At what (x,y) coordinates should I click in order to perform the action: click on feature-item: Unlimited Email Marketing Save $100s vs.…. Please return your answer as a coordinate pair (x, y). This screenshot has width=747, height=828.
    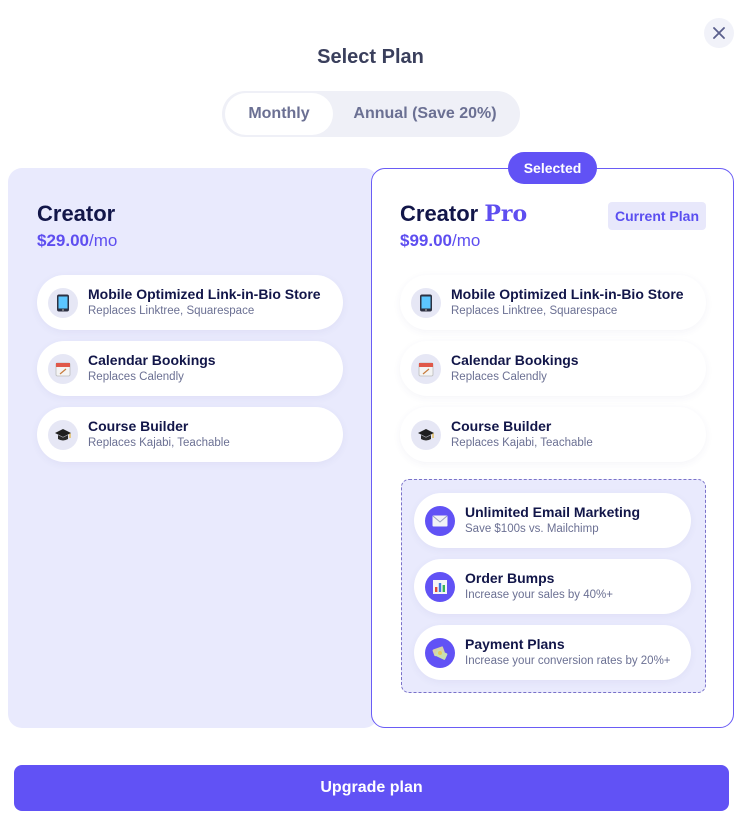
    Looking at the image, I should click on (552, 520).